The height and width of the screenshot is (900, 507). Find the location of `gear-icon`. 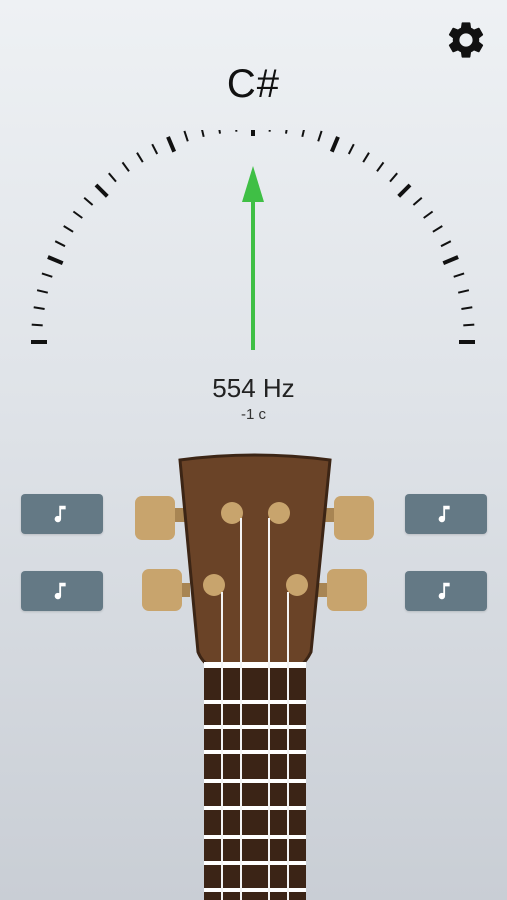

gear-icon is located at coordinates (466, 40).